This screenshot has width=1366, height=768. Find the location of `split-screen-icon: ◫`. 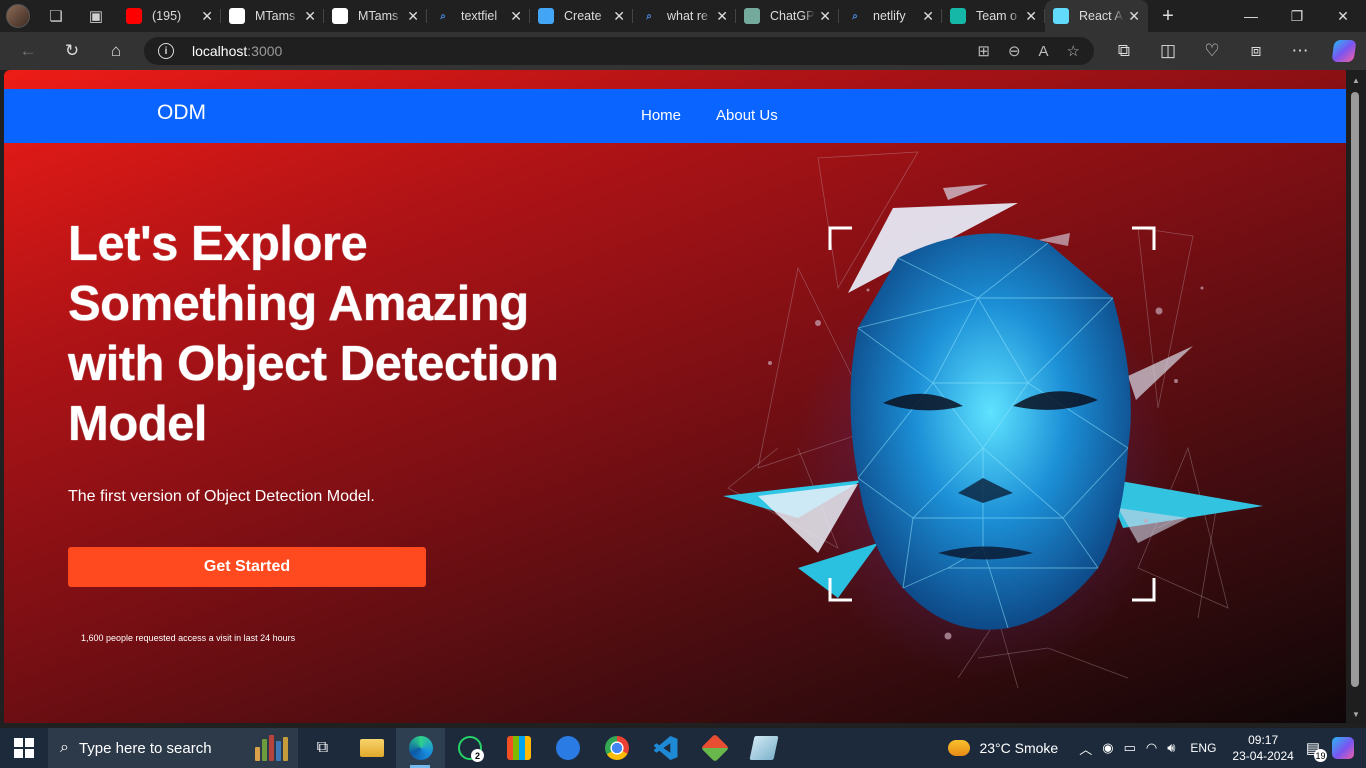

split-screen-icon: ◫ is located at coordinates (1168, 51).